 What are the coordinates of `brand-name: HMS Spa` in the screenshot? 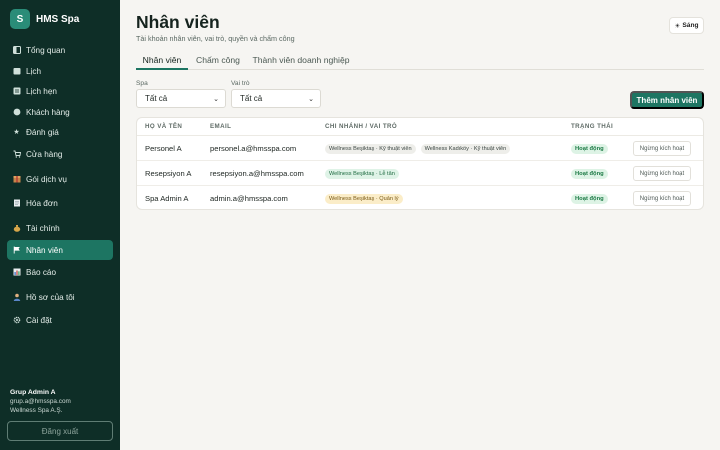 It's located at (58, 19).